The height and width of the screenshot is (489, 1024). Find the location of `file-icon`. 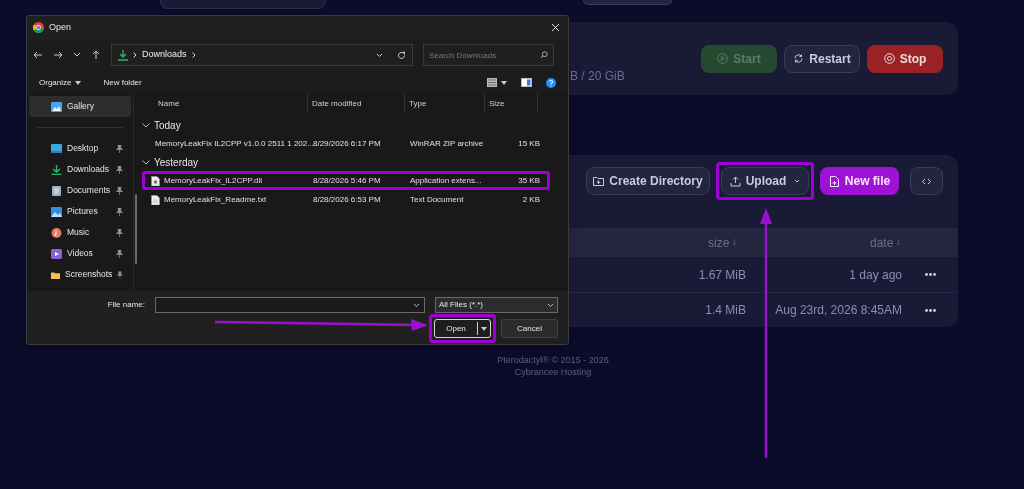

file-icon is located at coordinates (155, 180).